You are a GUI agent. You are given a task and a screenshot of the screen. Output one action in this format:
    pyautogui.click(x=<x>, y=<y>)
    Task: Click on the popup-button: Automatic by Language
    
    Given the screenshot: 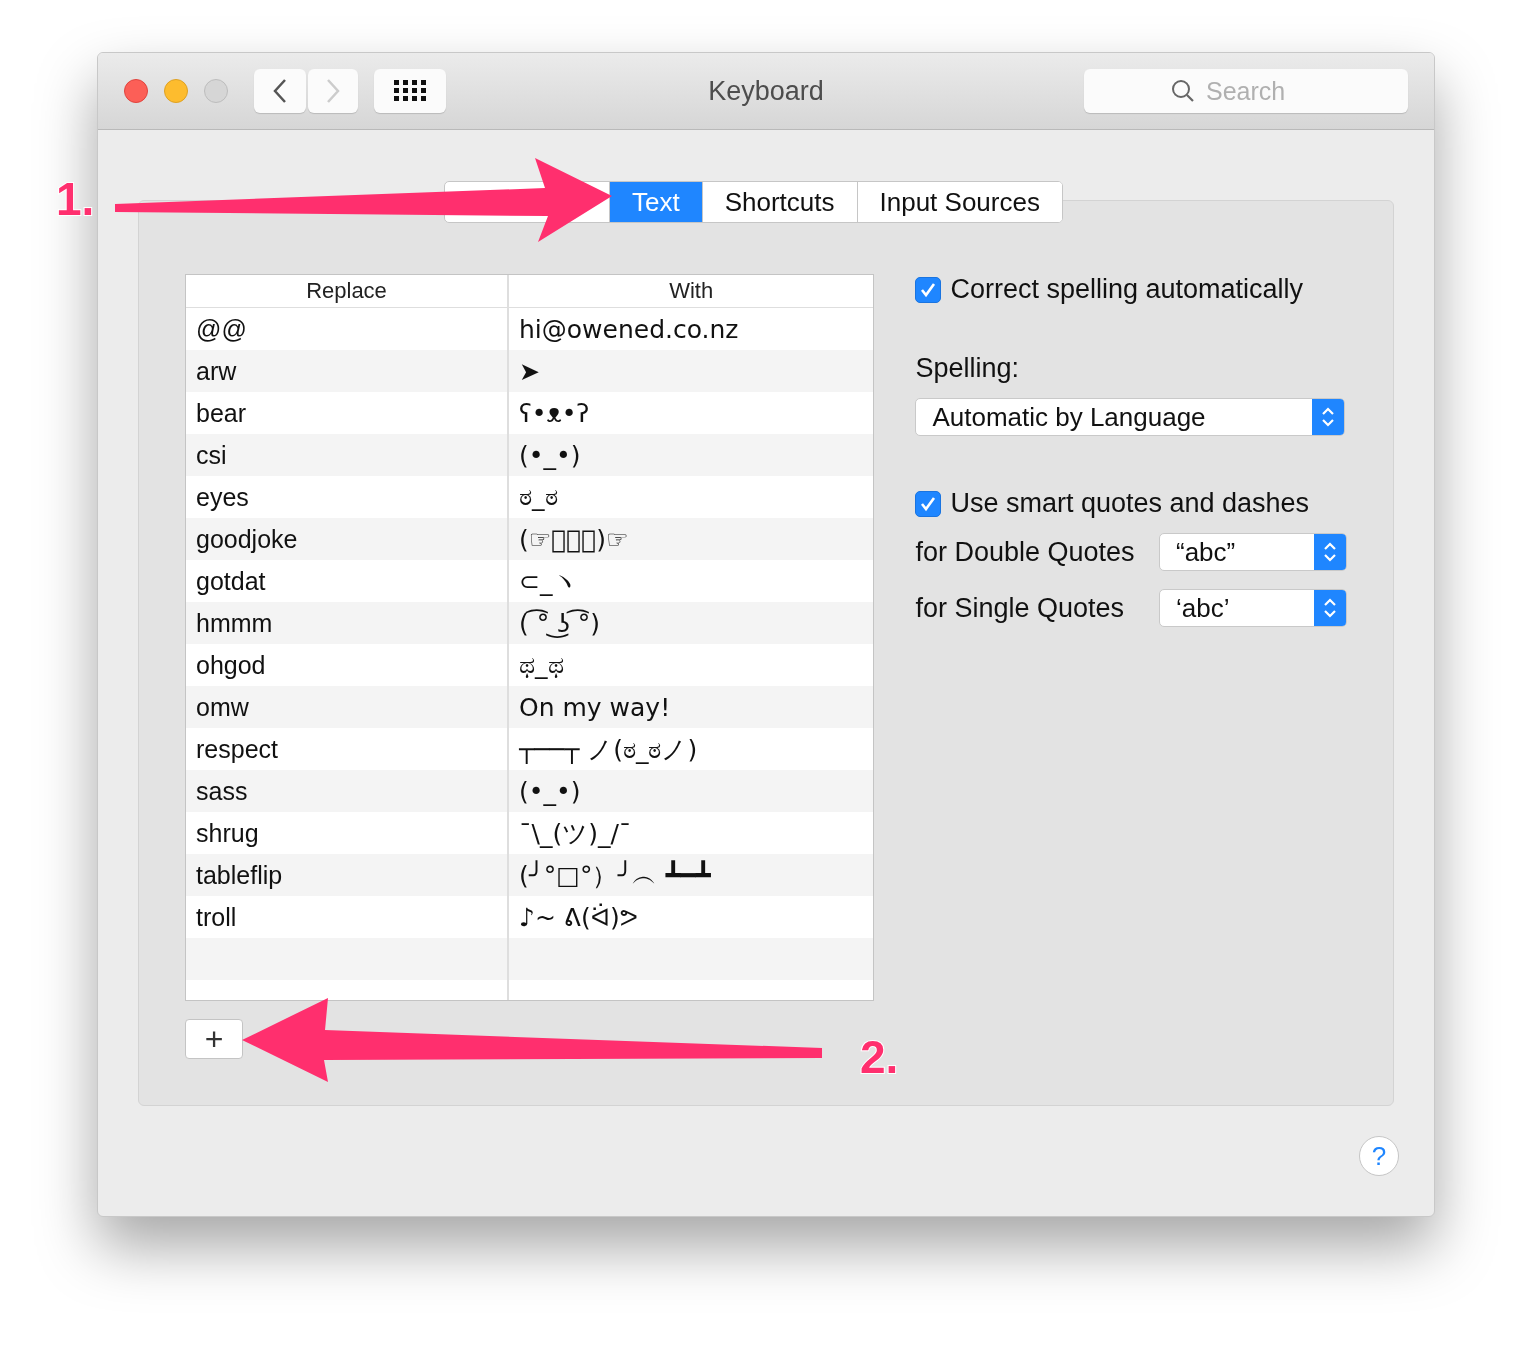 What is the action you would take?
    pyautogui.click(x=1130, y=417)
    